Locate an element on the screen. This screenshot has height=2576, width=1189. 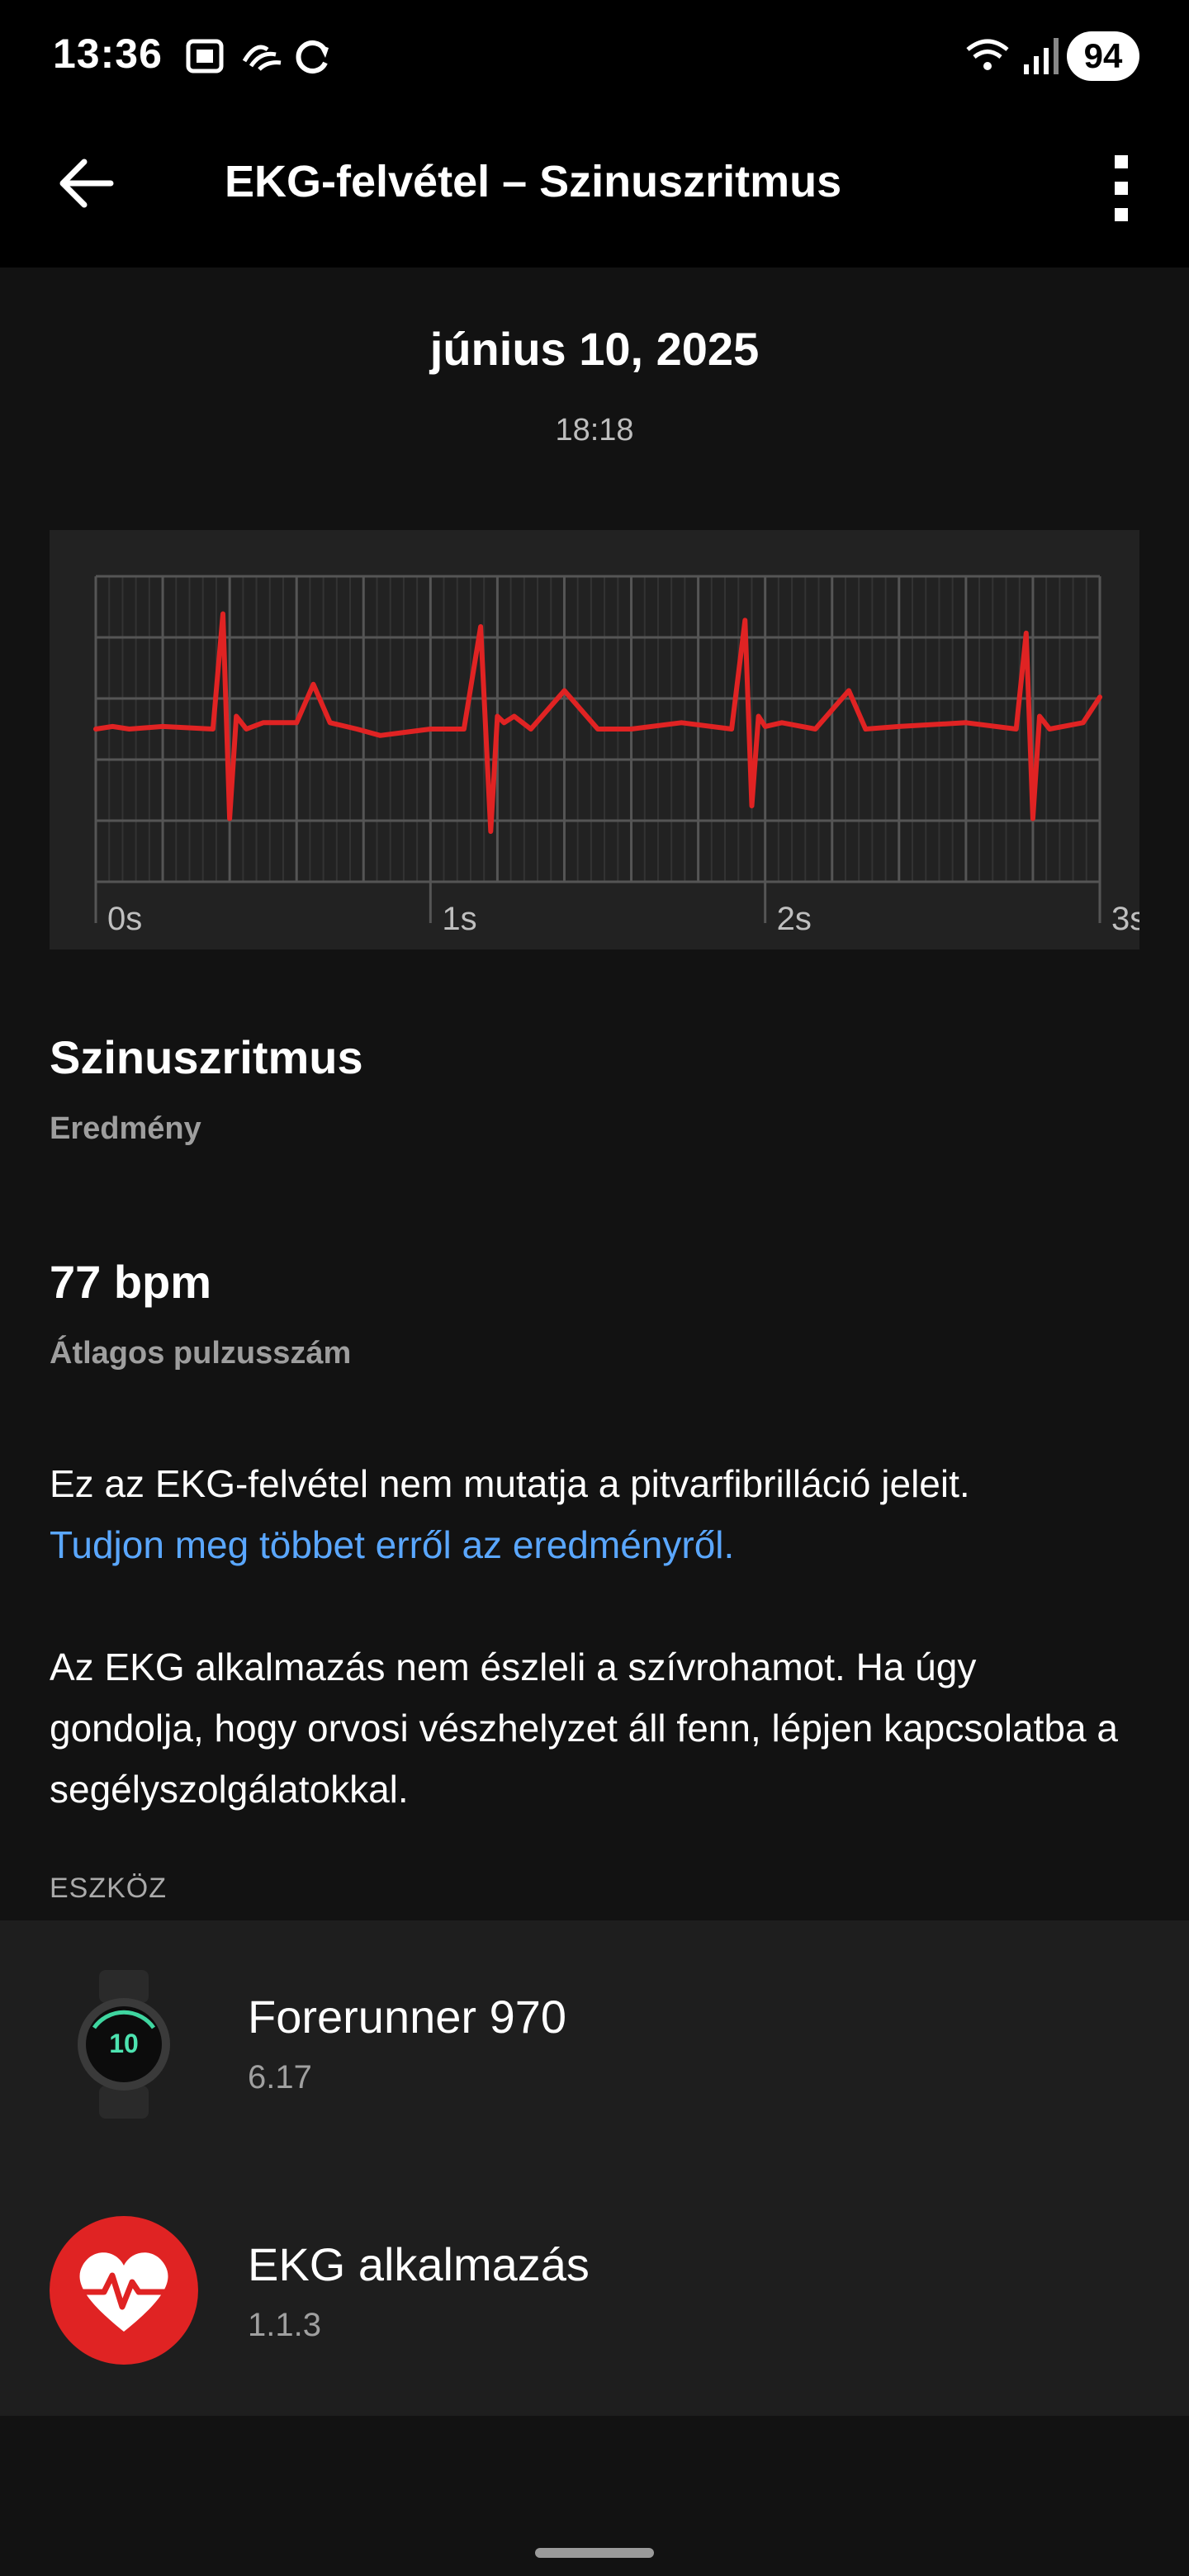
chart-x-axis: 0s 1s 2s 3s is located at coordinates (616, 909).